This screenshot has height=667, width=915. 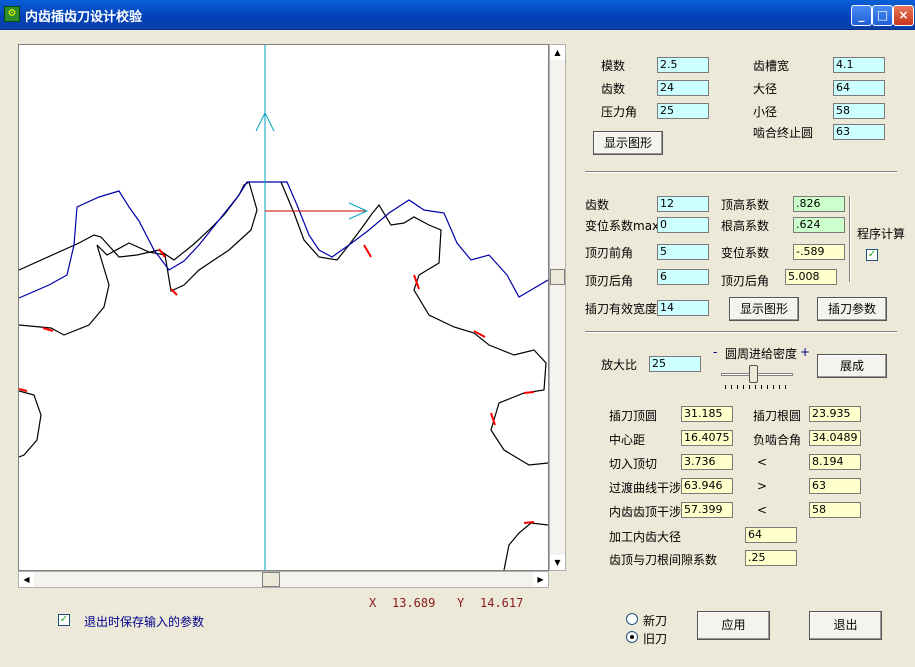 What do you see at coordinates (683, 65) in the screenshot?
I see `module-input: 2.5` at bounding box center [683, 65].